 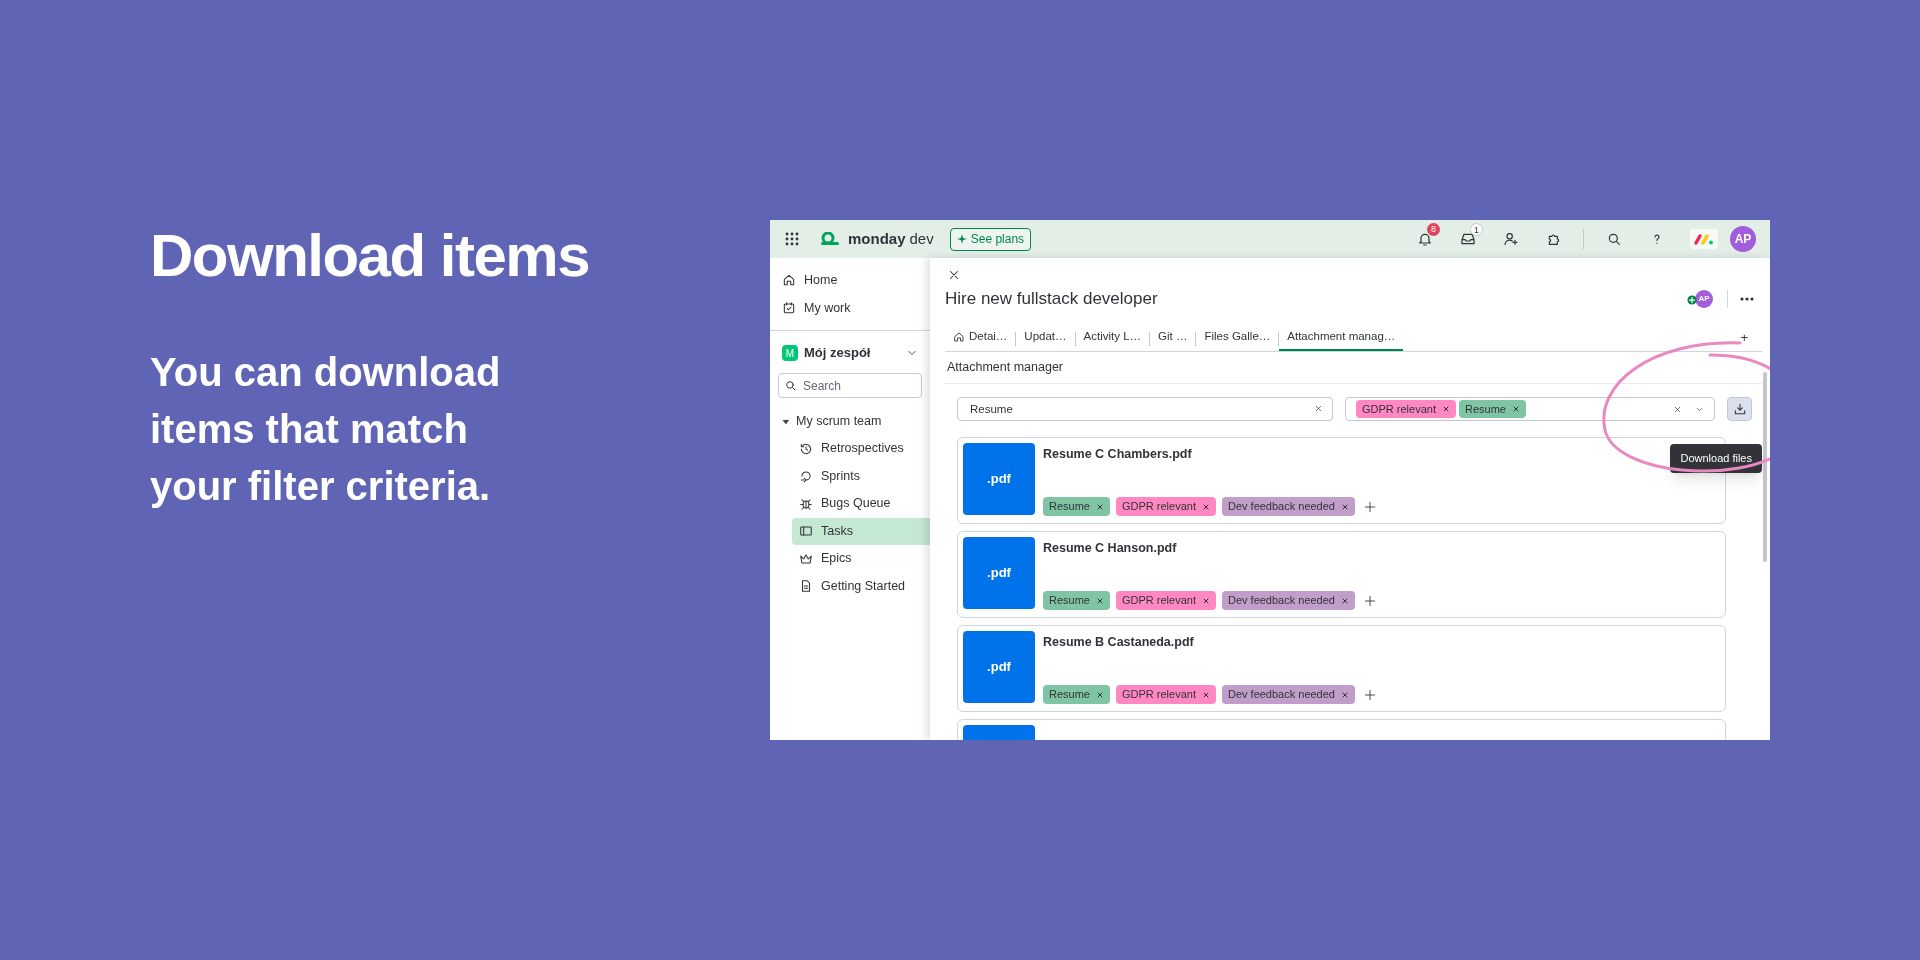 What do you see at coordinates (1433, 229) in the screenshot?
I see `count-badge: 8` at bounding box center [1433, 229].